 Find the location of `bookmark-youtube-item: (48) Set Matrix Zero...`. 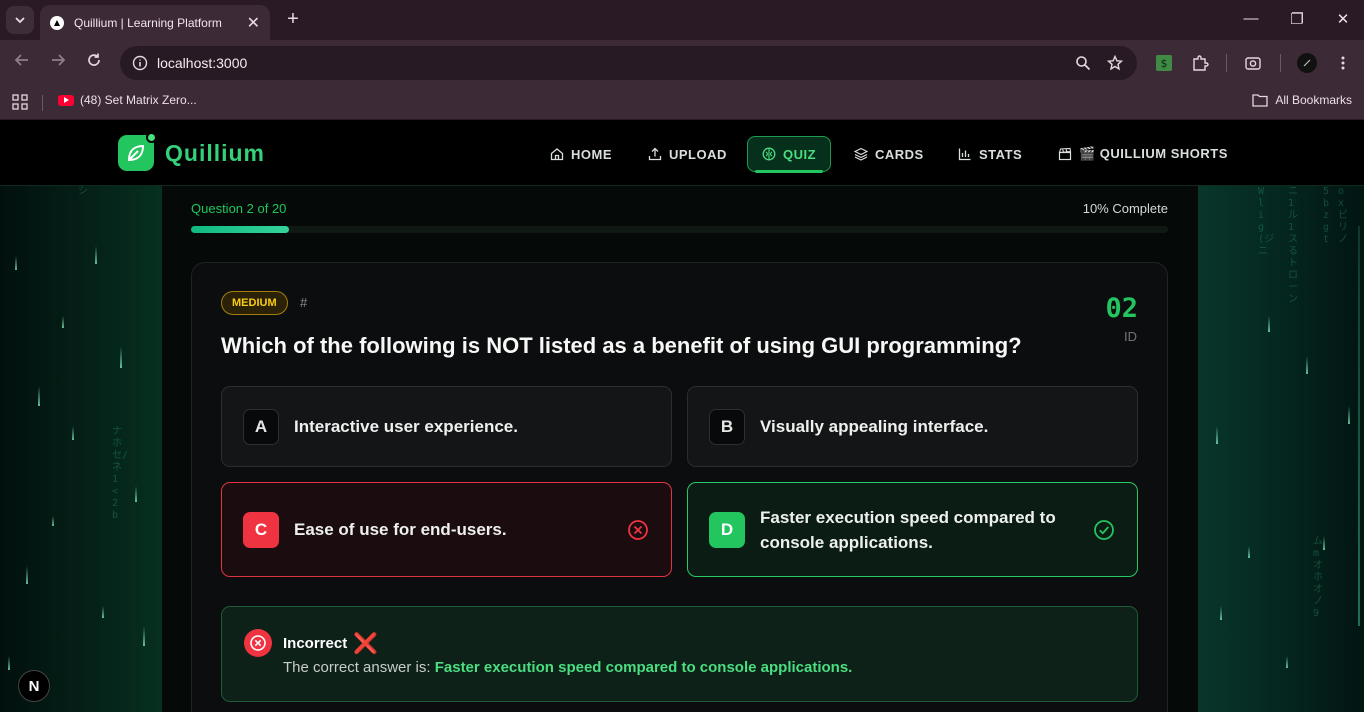

bookmark-youtube-item: (48) Set Matrix Zero... is located at coordinates (127, 100).